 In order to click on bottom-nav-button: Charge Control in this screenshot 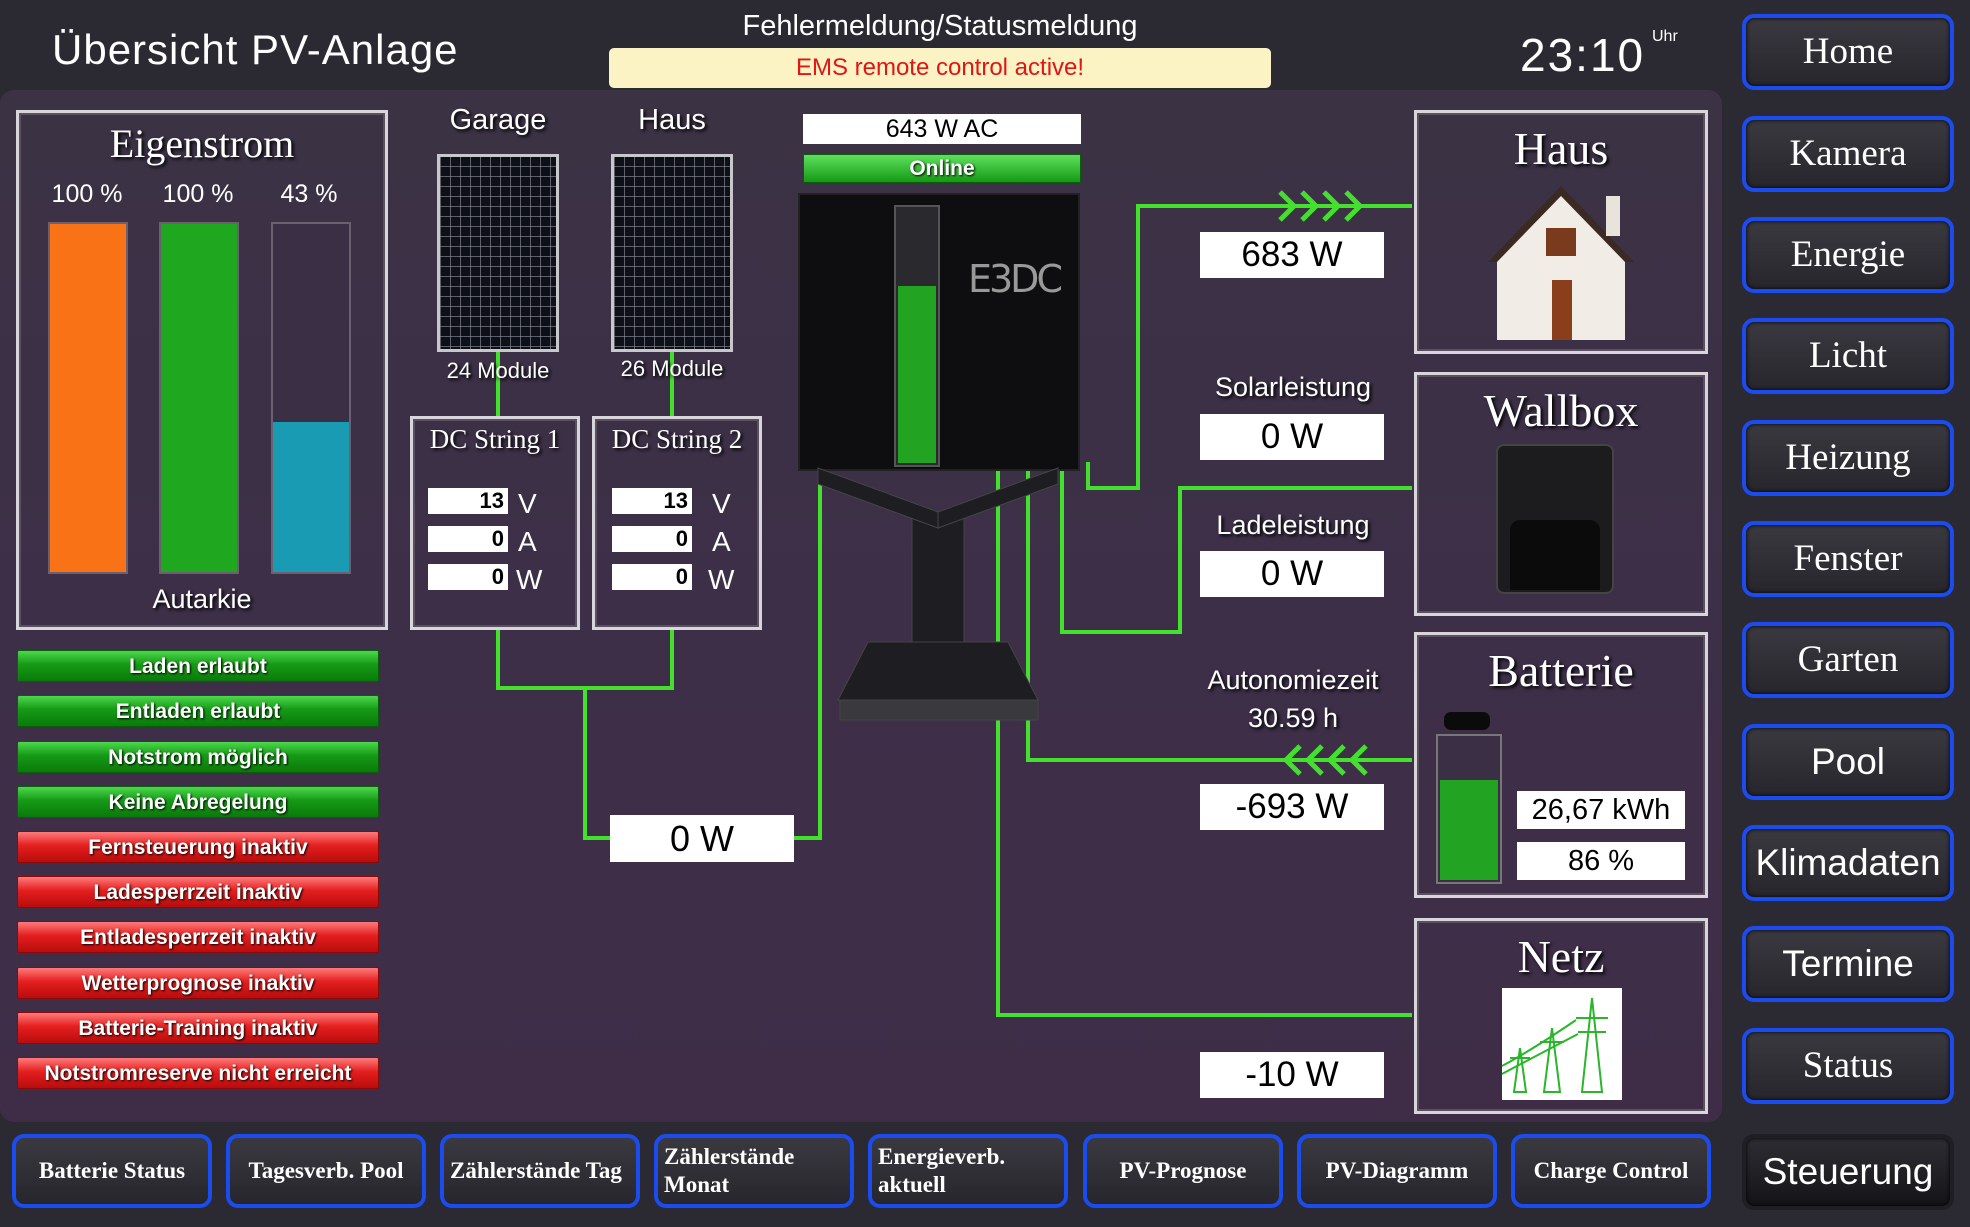, I will do `click(1611, 1171)`.